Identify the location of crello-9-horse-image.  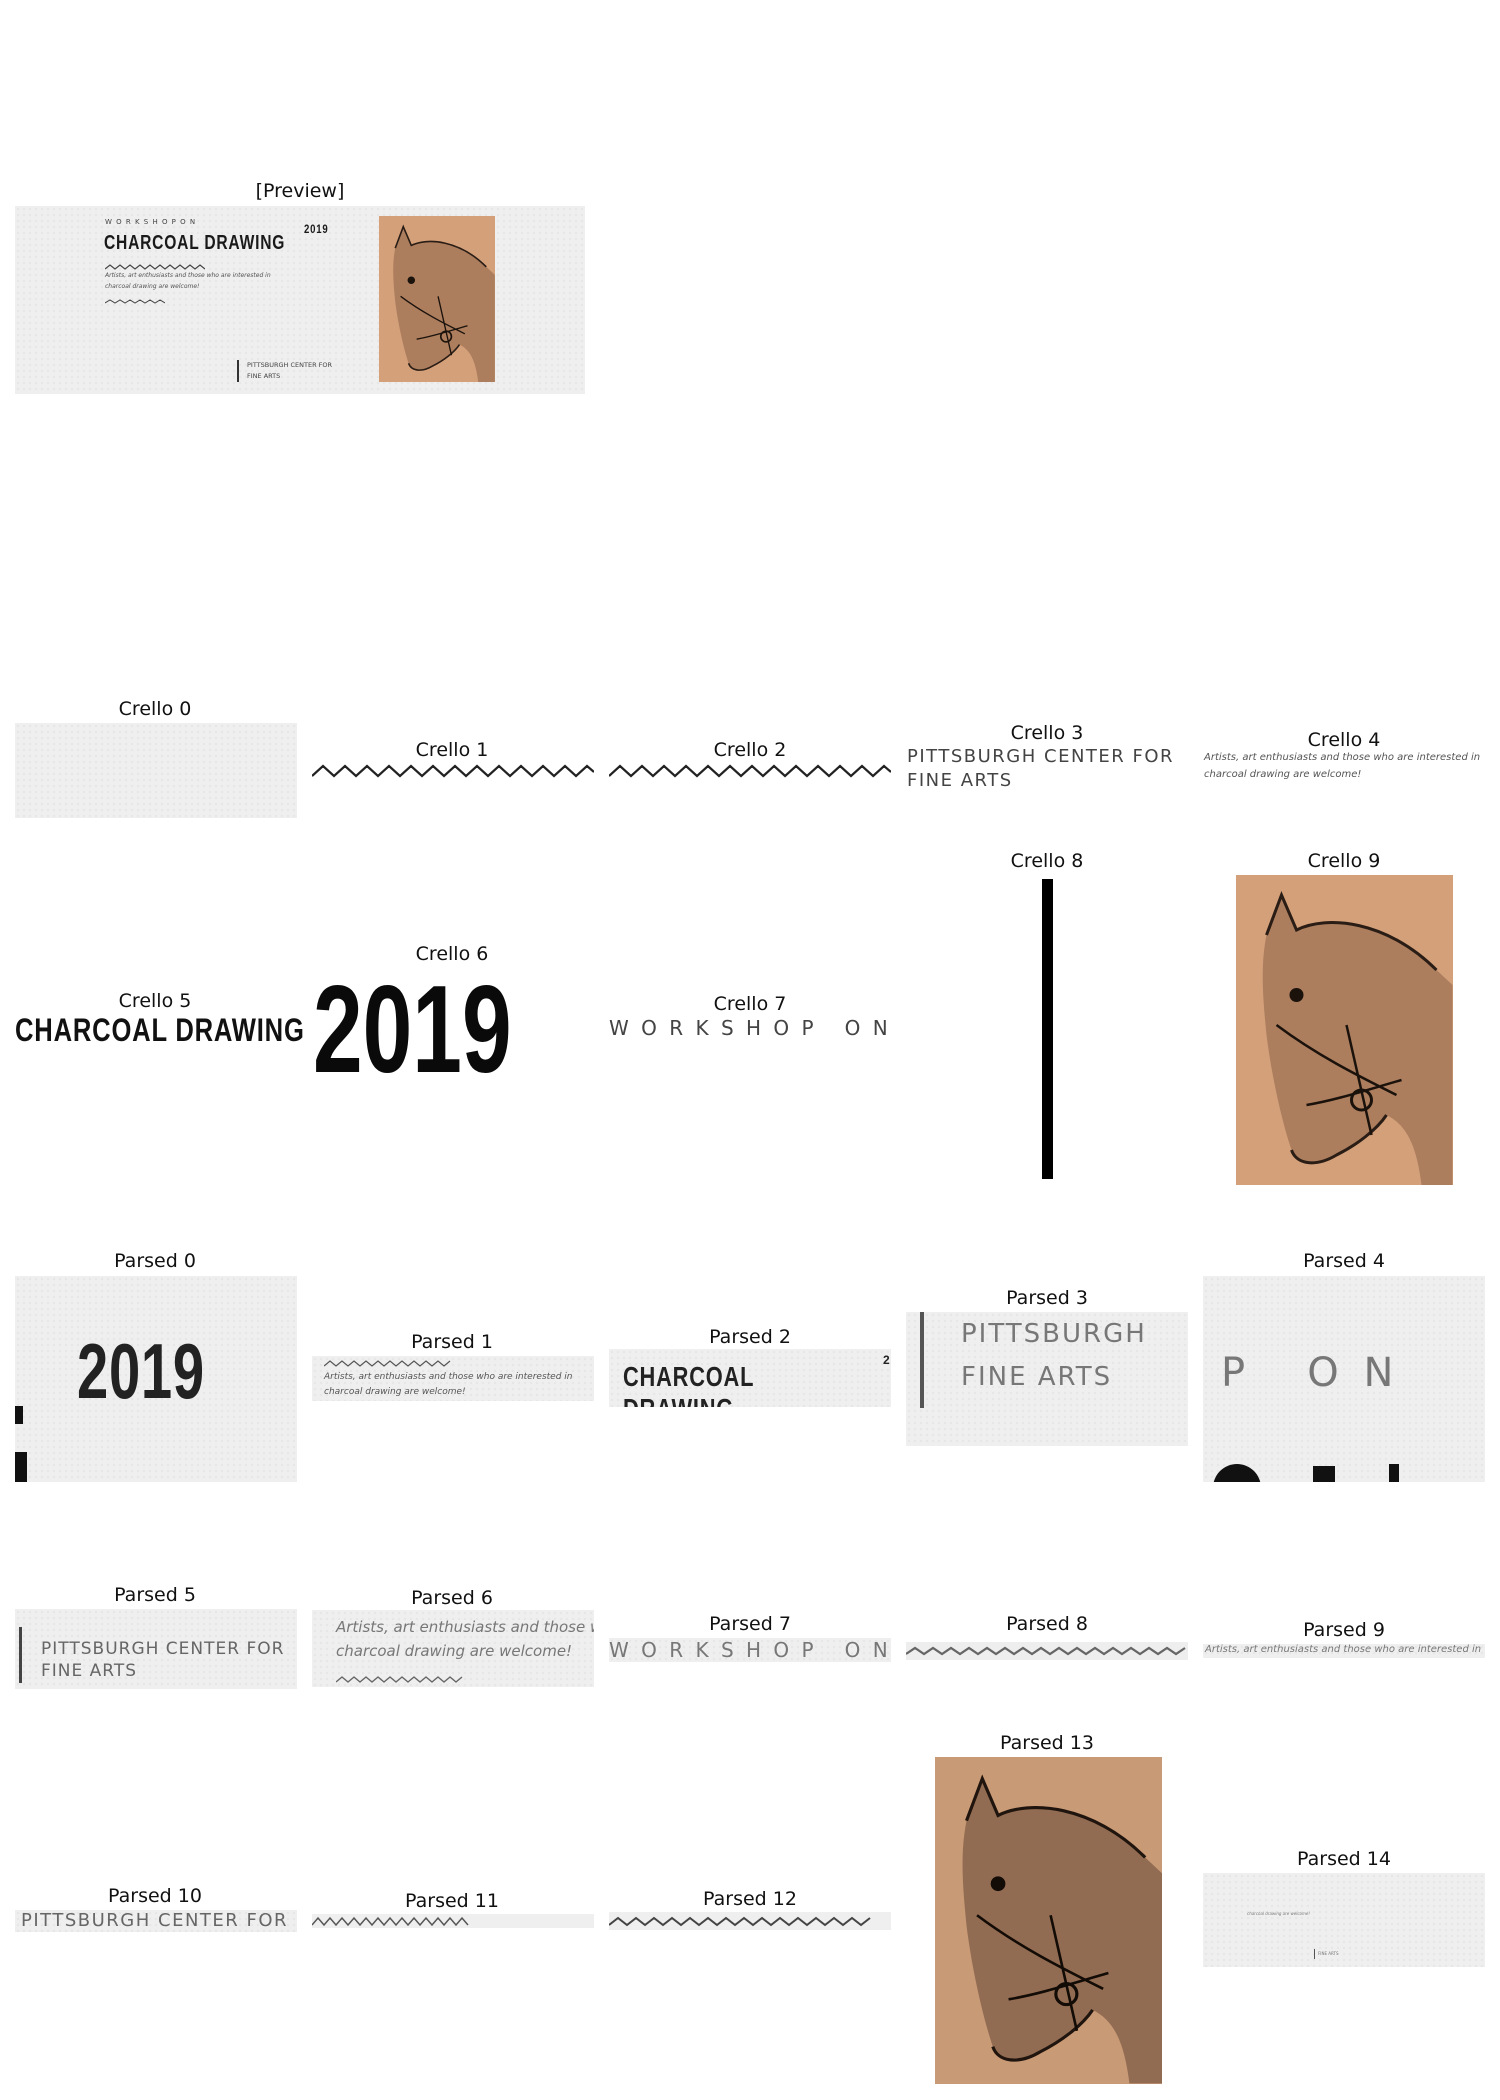
(1344, 1030).